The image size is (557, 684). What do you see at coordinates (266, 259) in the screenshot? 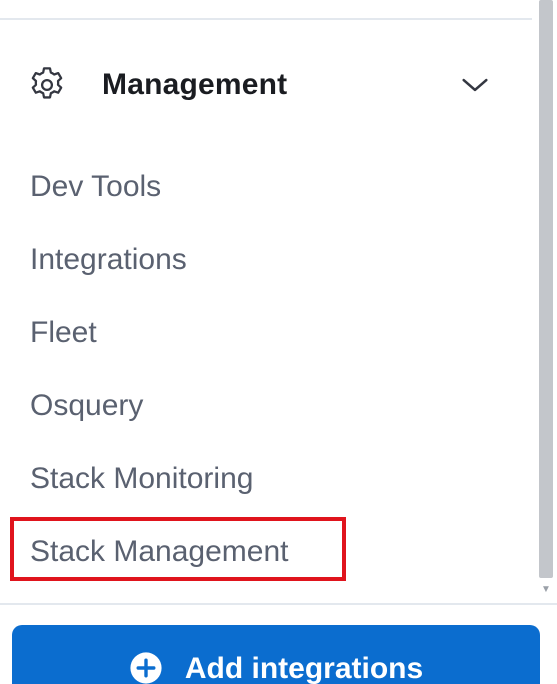
I see `nav-item-integrations: Integrations` at bounding box center [266, 259].